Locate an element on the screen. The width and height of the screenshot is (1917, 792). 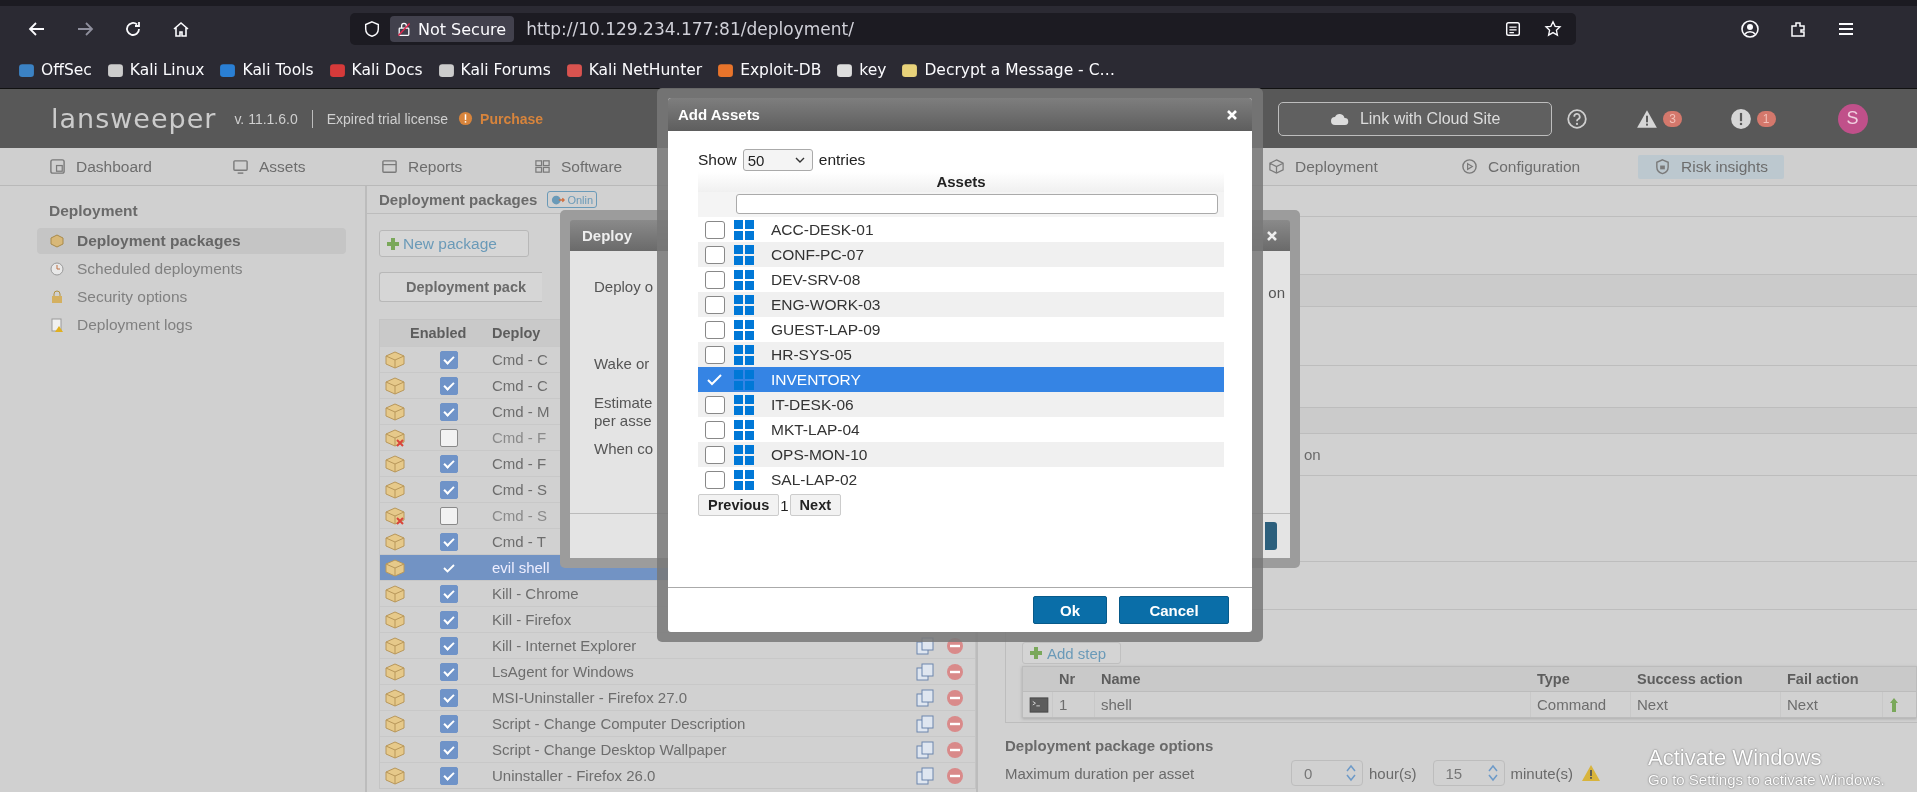
package-row: LsAgent for Windows is located at coordinates (677, 671).